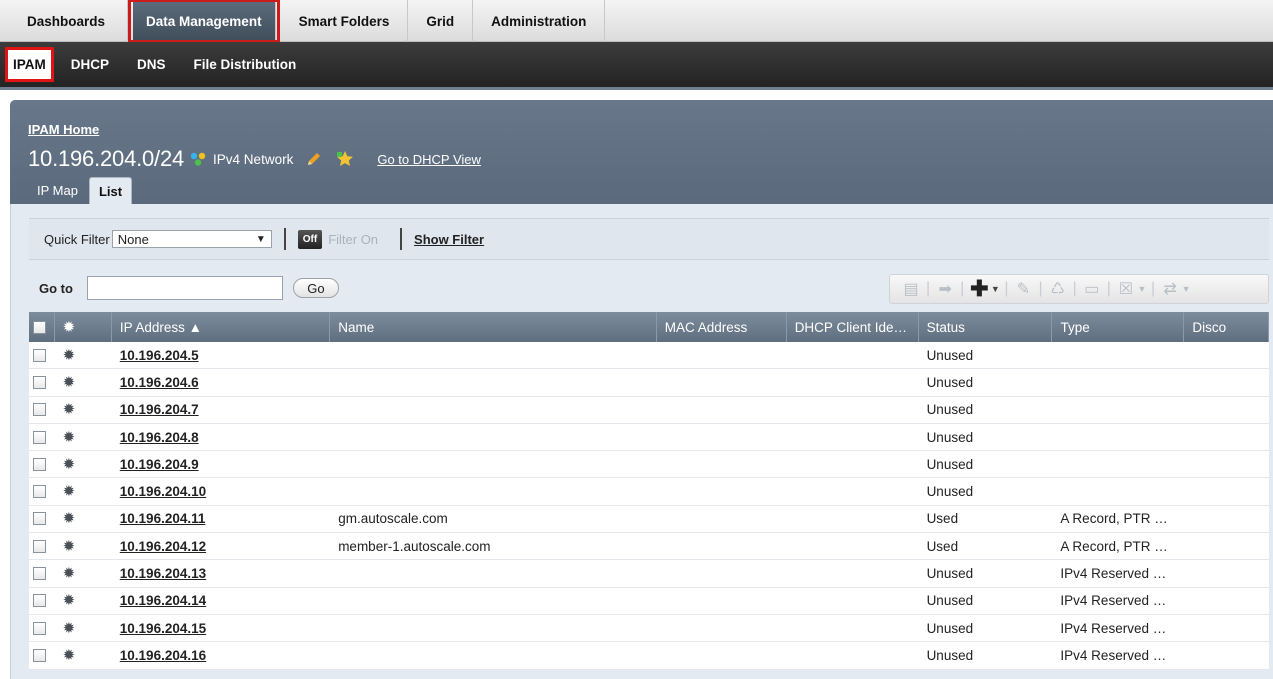  I want to click on status-cell: Used, so click(942, 546).